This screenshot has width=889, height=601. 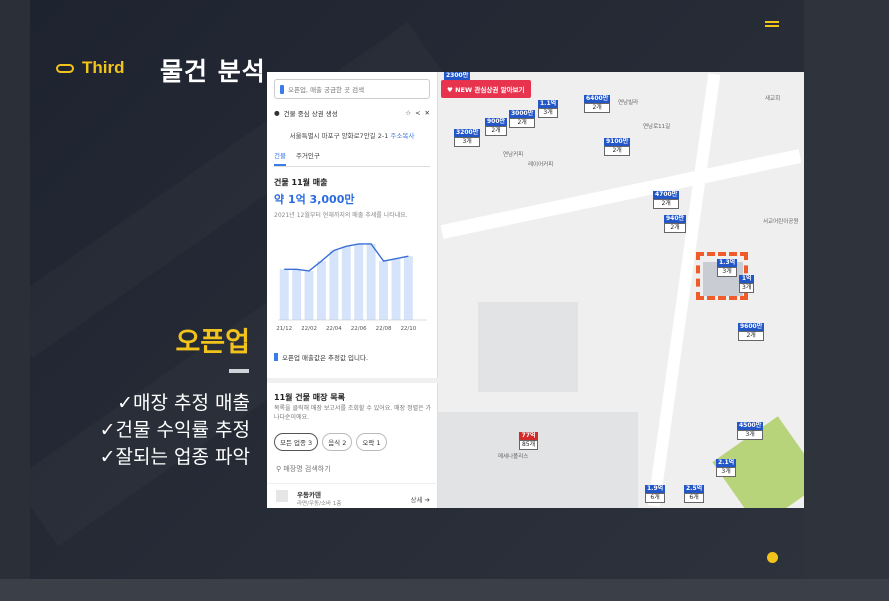 I want to click on price-marker: 1.1억 3개, so click(x=548, y=109).